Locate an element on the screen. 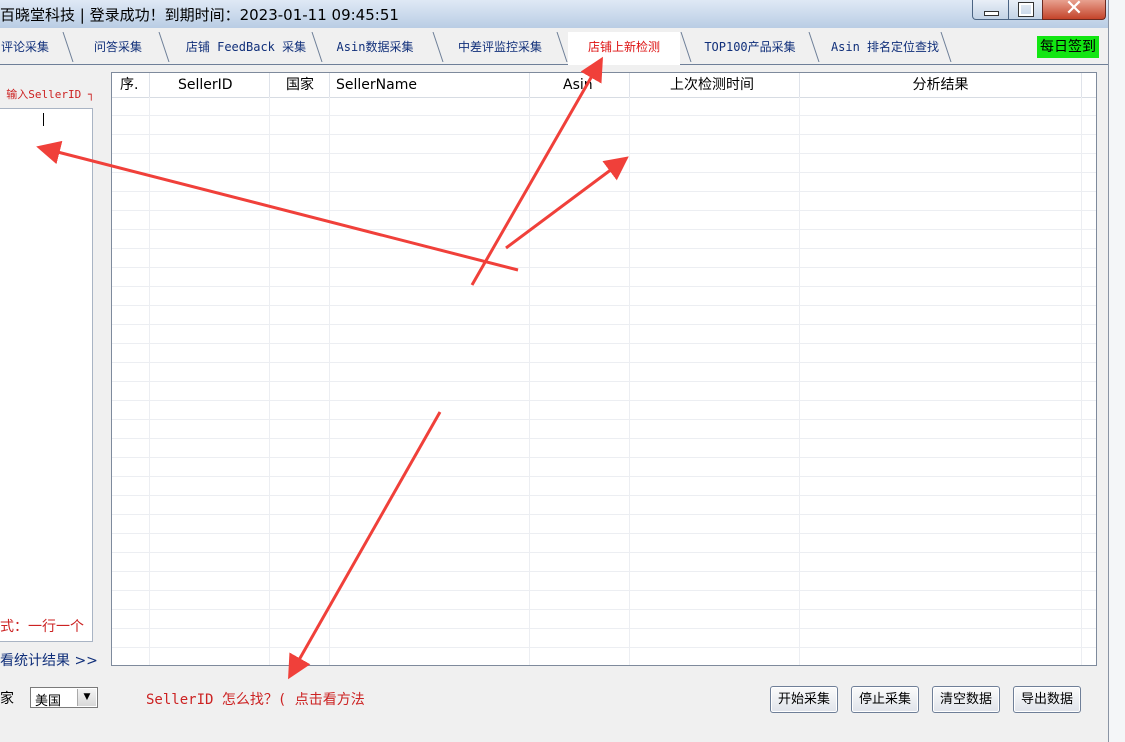 Image resolution: width=1125 pixels, height=742 pixels. start-collect-button: 开始采集 is located at coordinates (804, 699).